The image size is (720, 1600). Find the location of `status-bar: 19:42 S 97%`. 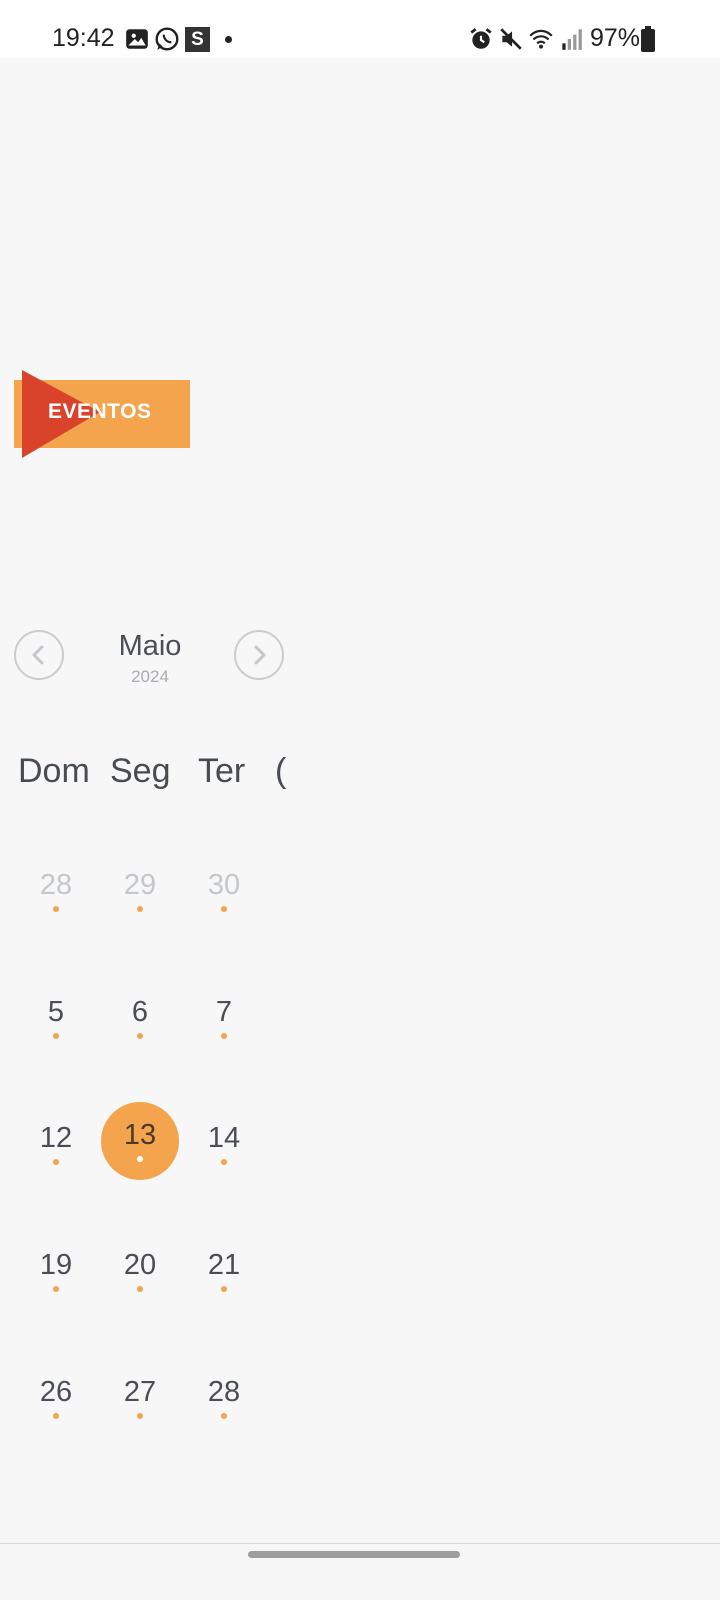

status-bar: 19:42 S 97% is located at coordinates (360, 29).